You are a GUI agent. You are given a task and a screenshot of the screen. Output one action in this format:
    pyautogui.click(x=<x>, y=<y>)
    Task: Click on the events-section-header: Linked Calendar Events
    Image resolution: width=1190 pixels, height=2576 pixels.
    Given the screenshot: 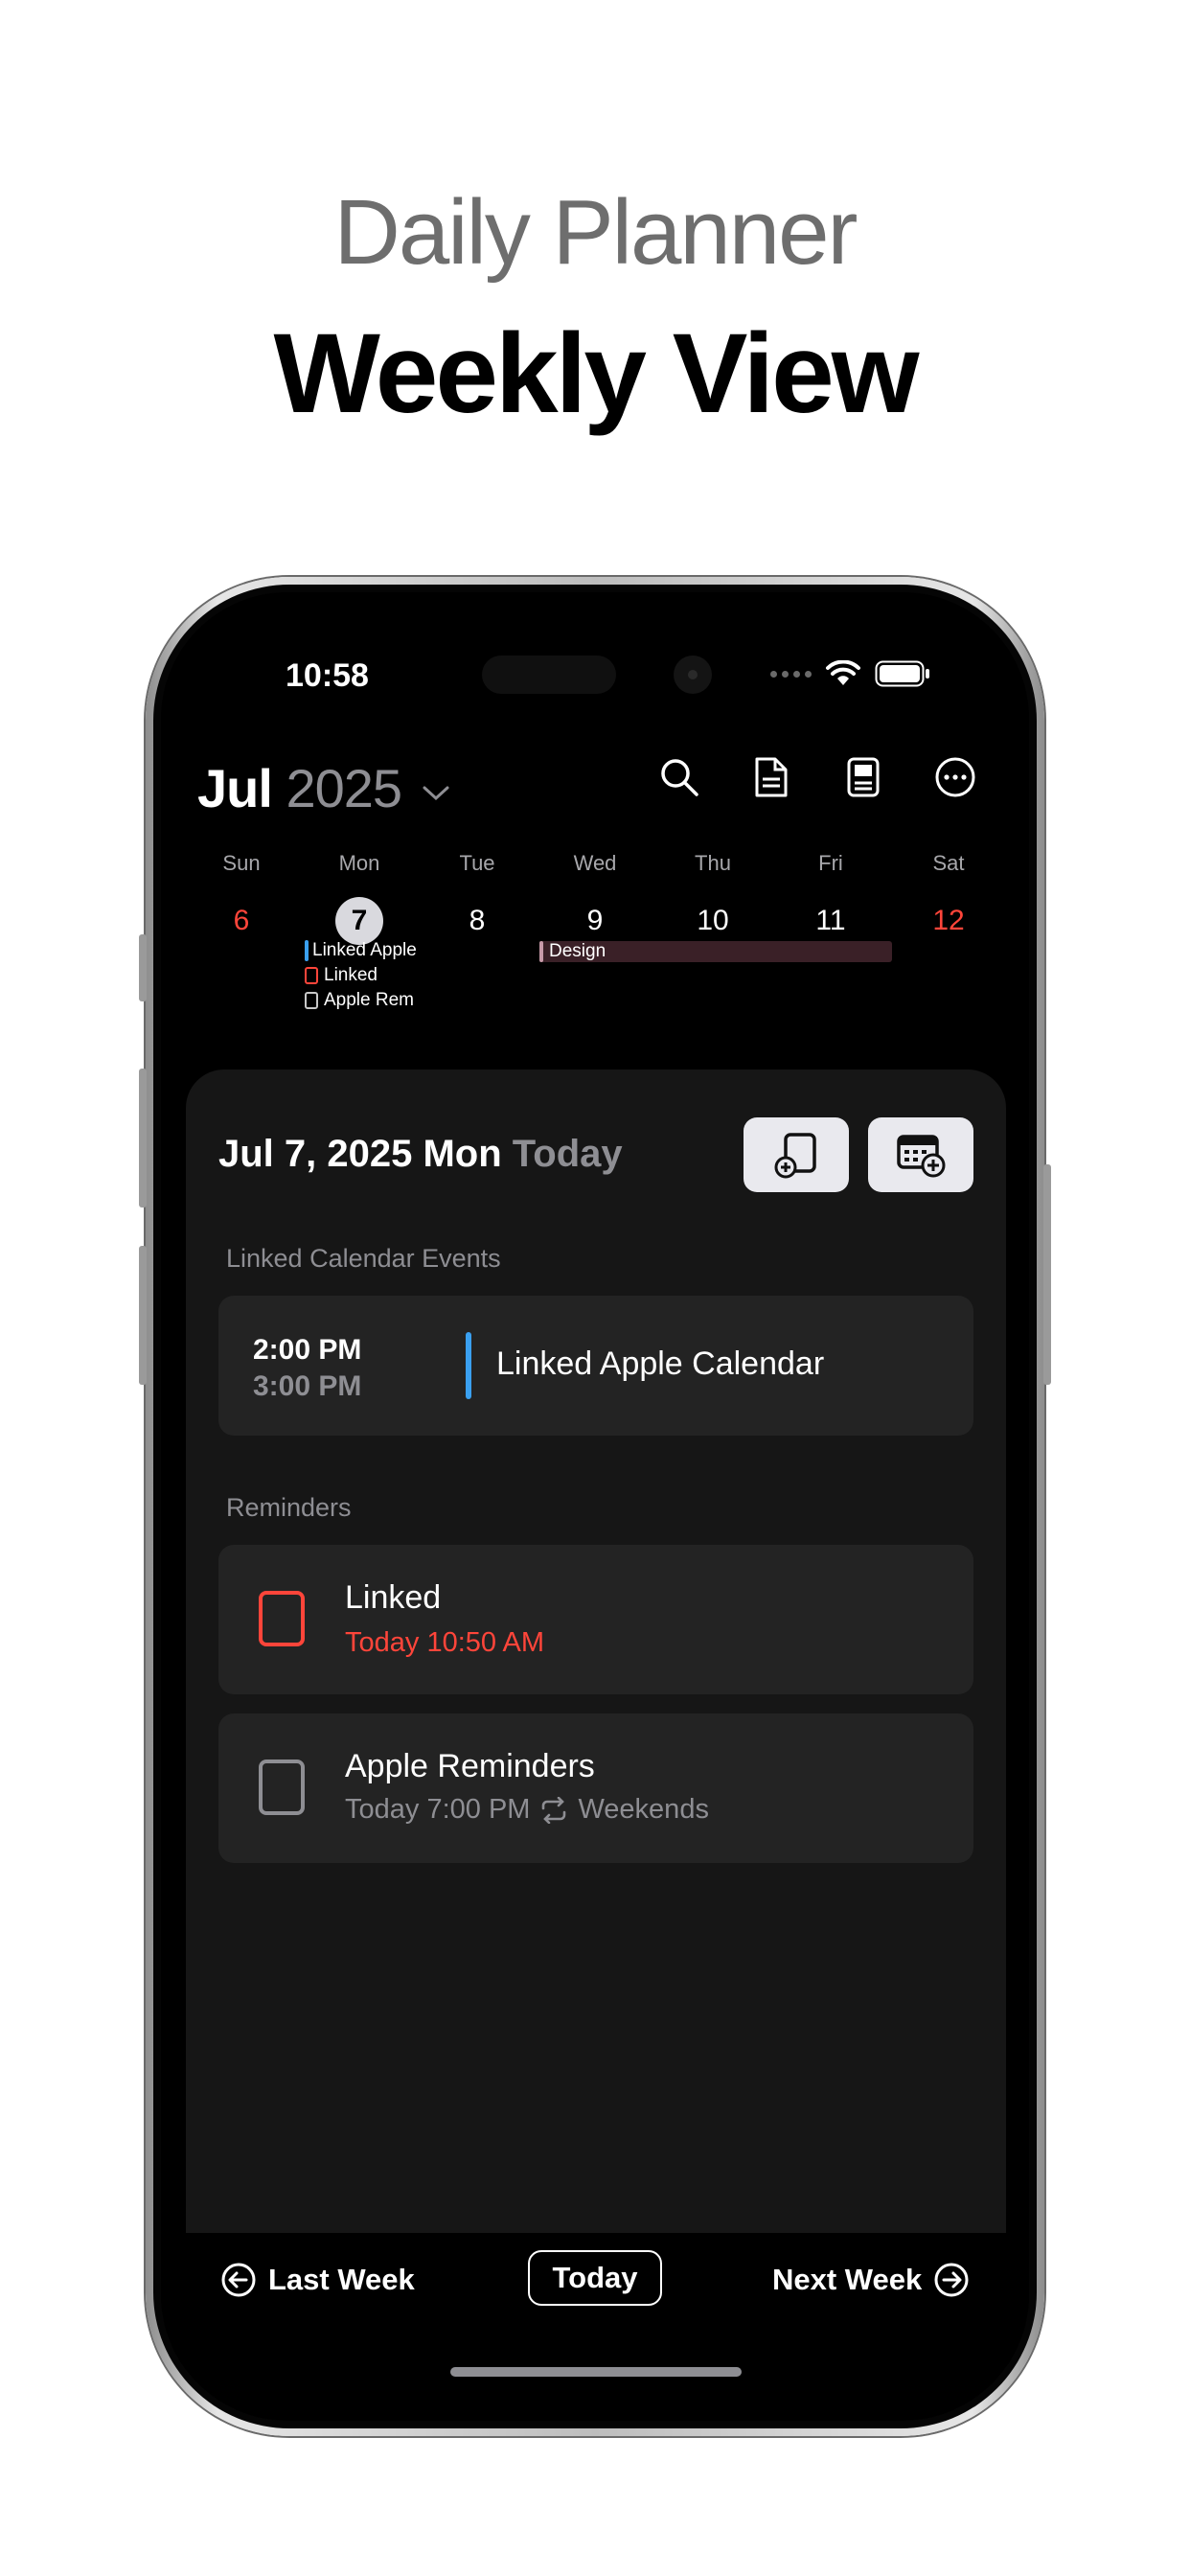 What is the action you would take?
    pyautogui.click(x=364, y=1258)
    